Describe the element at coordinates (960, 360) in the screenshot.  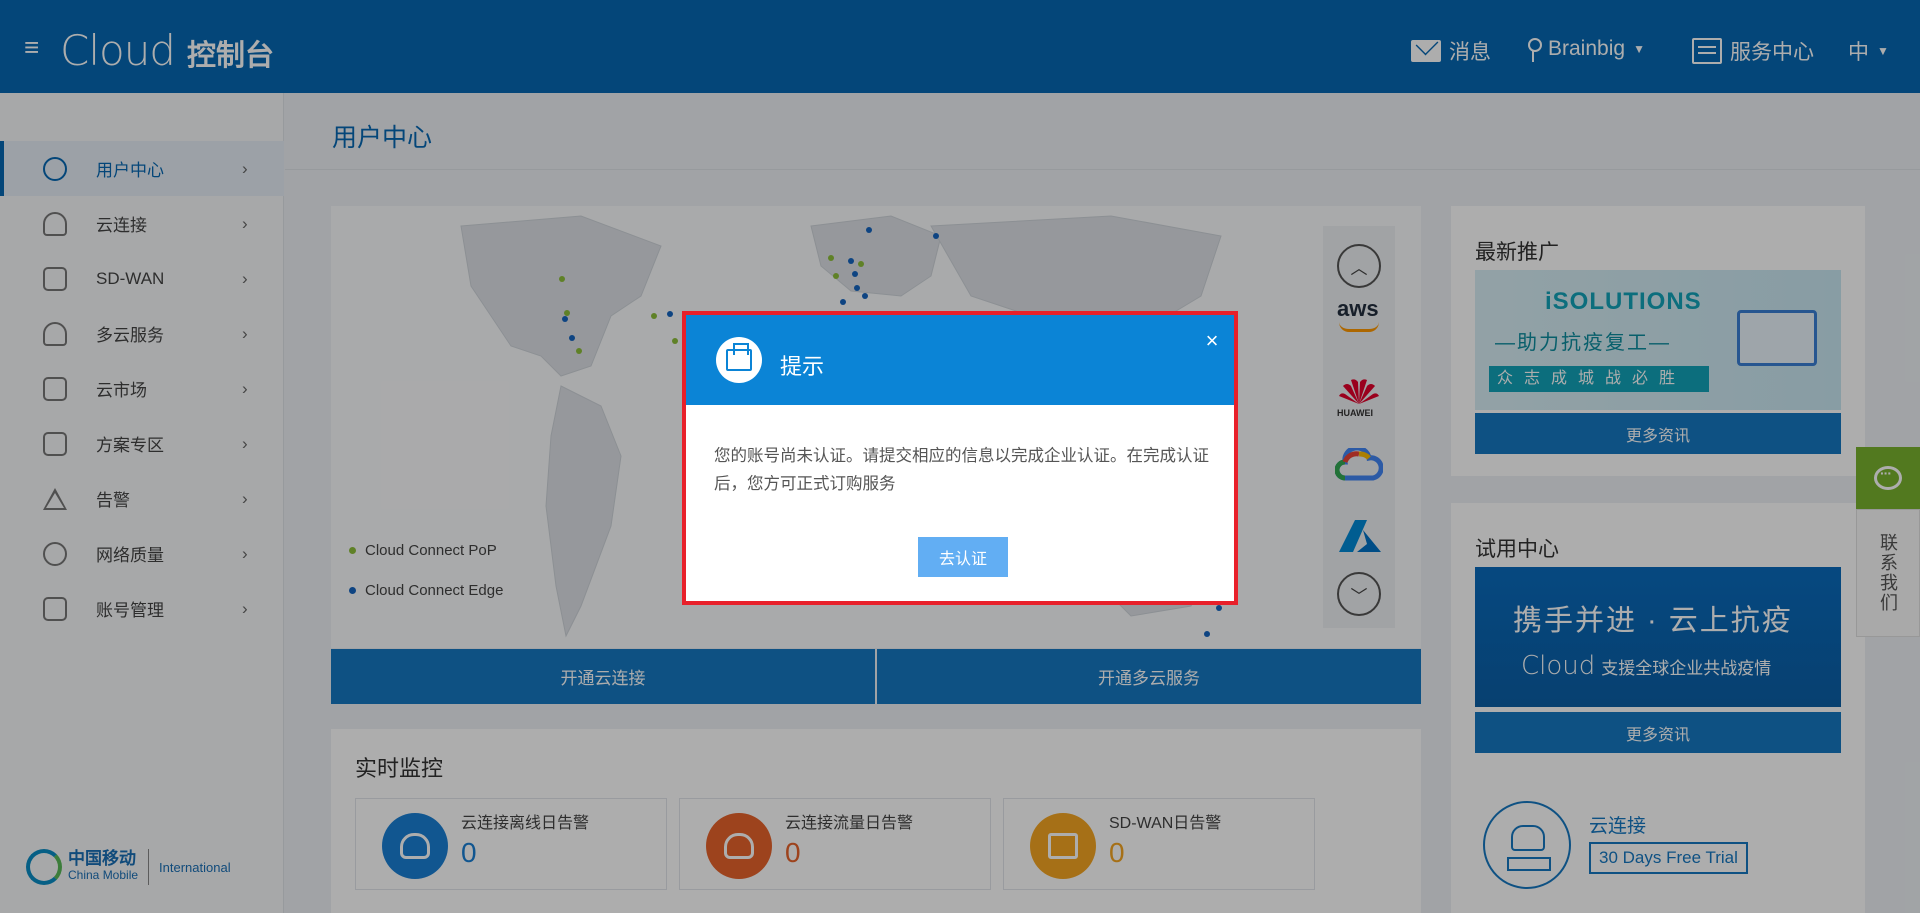
I see `dialog-header: 提示 ×` at that location.